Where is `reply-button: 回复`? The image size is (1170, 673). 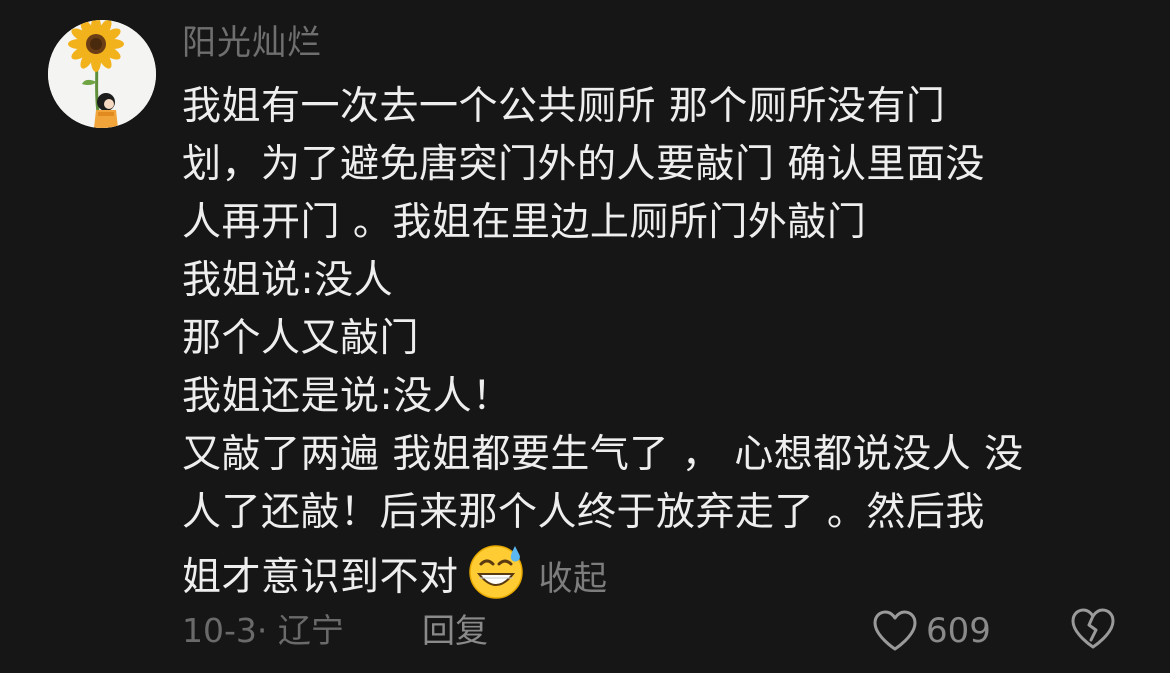 reply-button: 回复 is located at coordinates (455, 631).